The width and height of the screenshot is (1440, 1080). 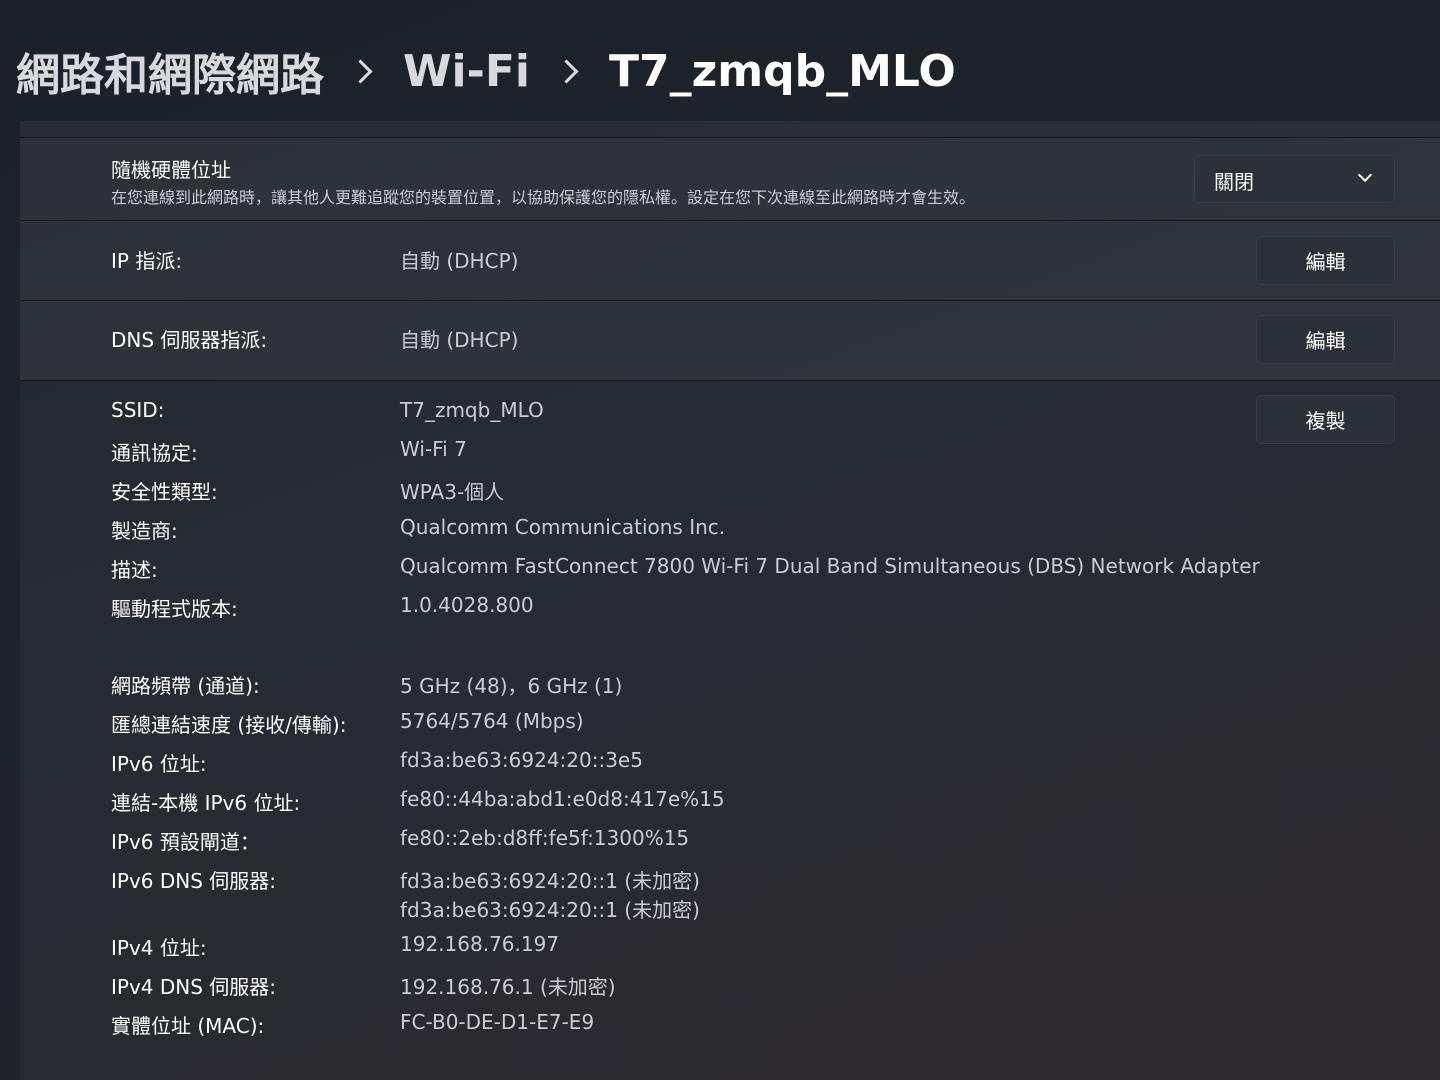 I want to click on mac-address-value: FC-B0-DE-D1-E7-E9, so click(x=497, y=1022).